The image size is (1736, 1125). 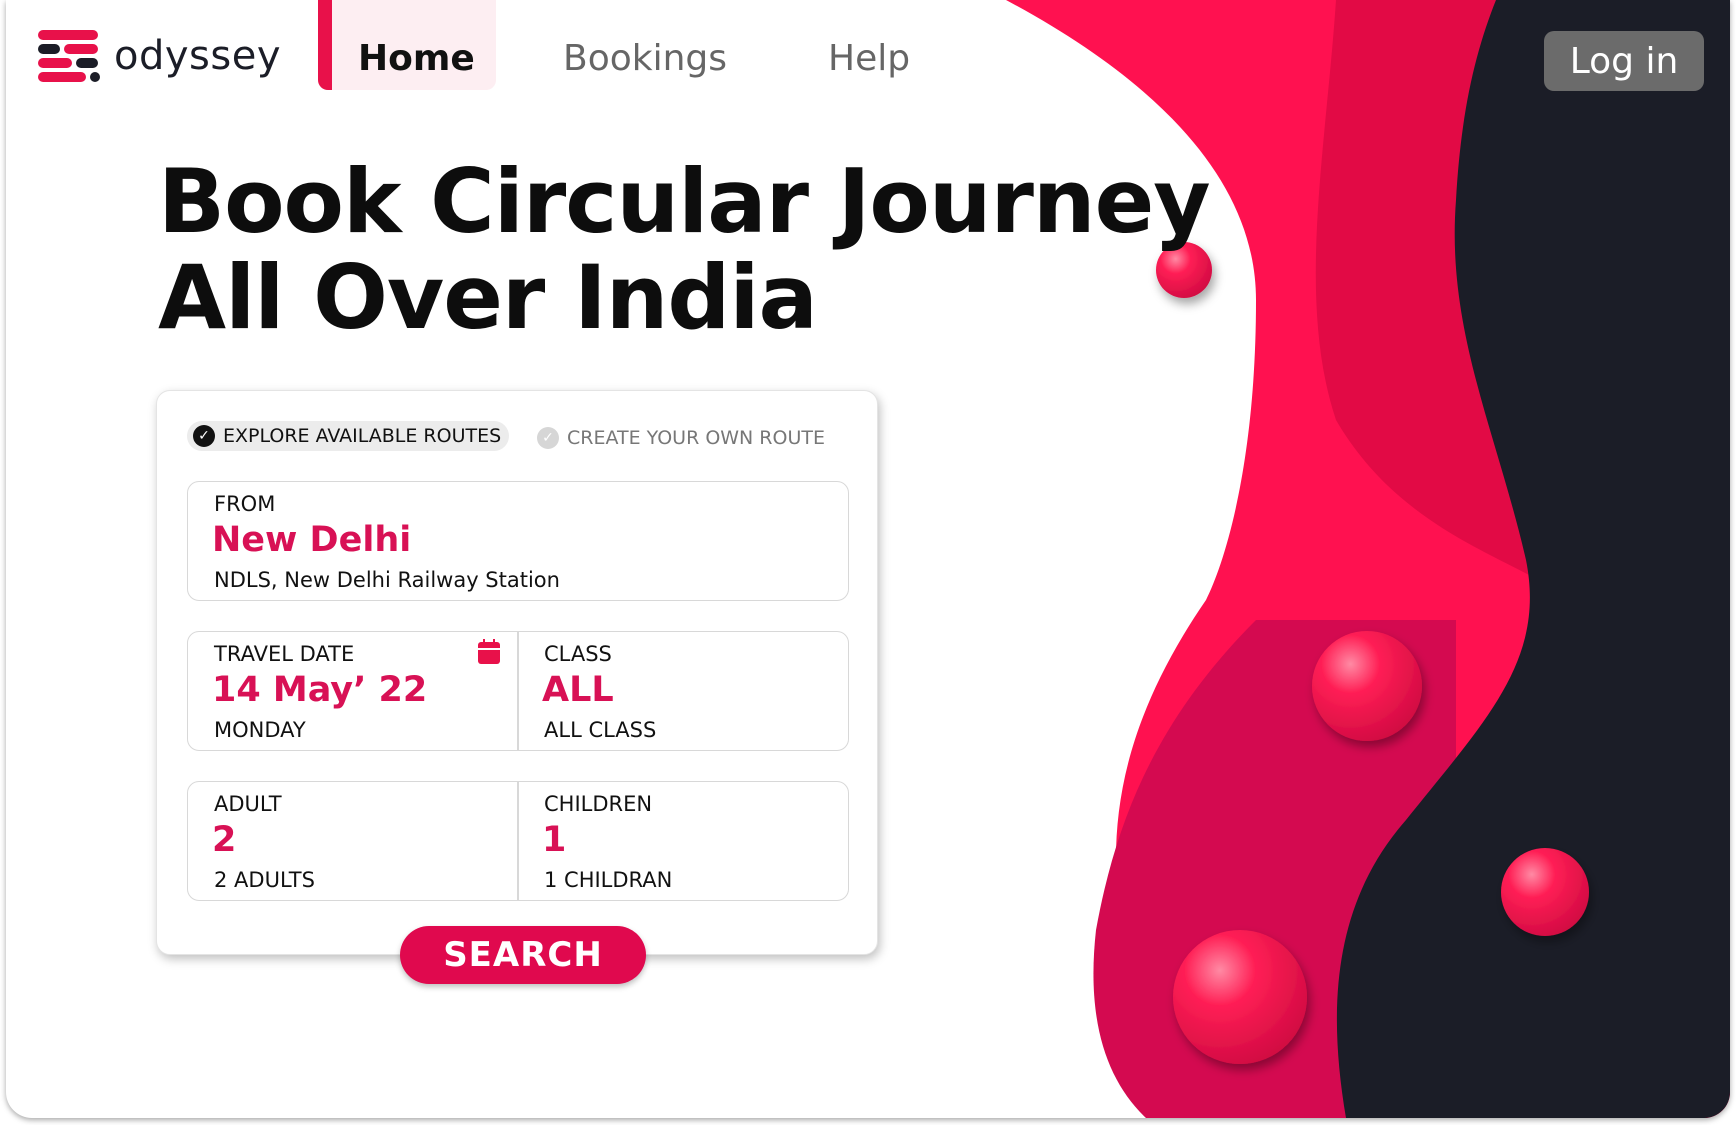 I want to click on adult-label: ADULT, so click(x=248, y=804).